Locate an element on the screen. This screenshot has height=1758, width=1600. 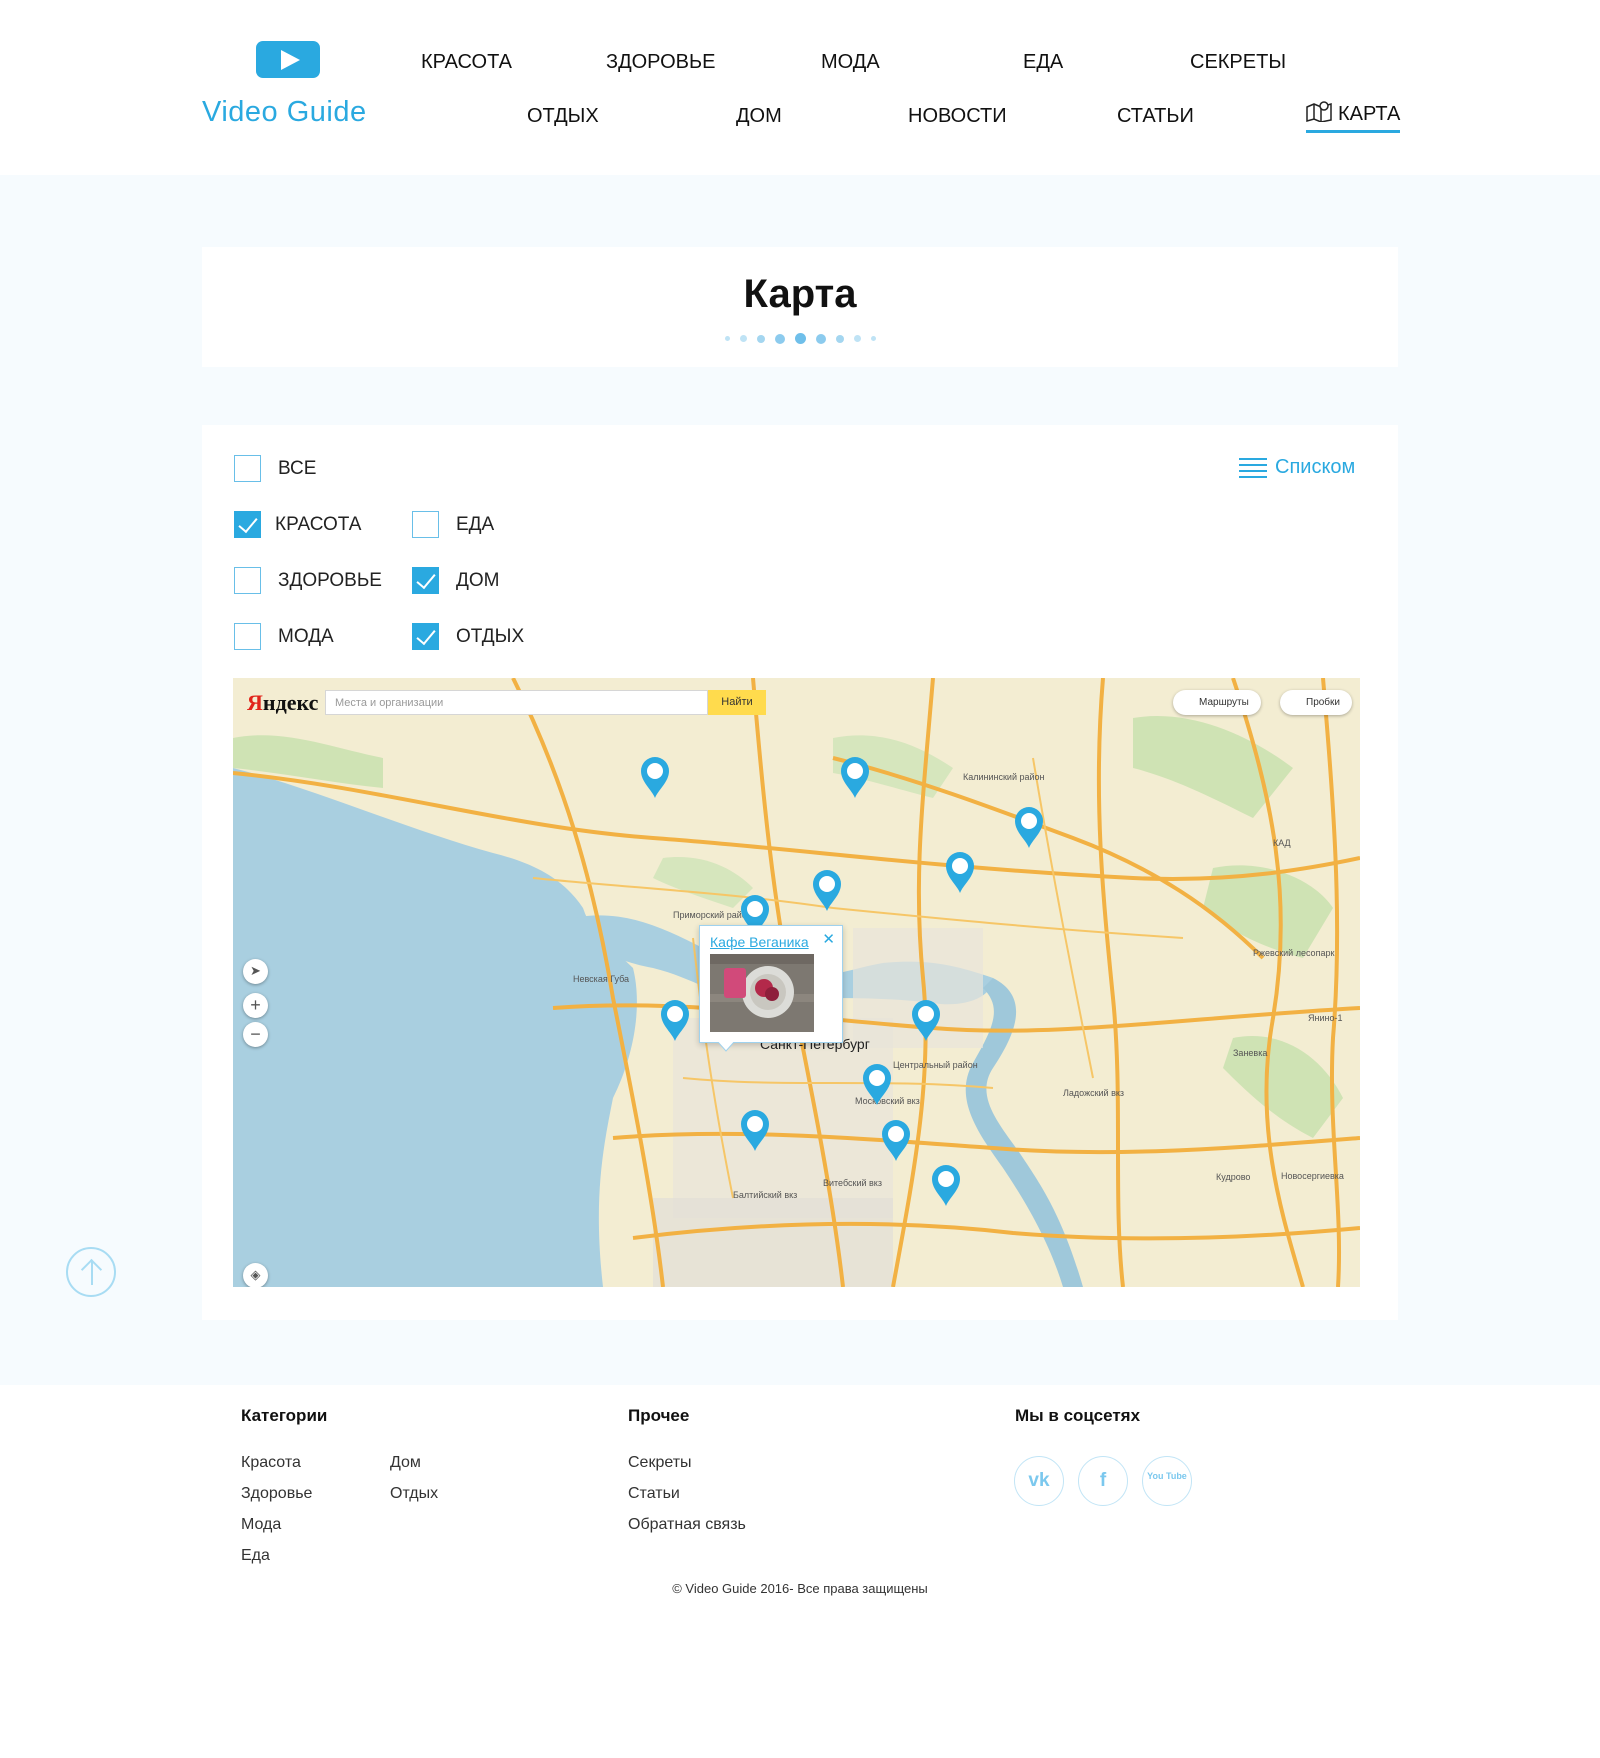
filter-beauty: Красота is located at coordinates (297, 524).